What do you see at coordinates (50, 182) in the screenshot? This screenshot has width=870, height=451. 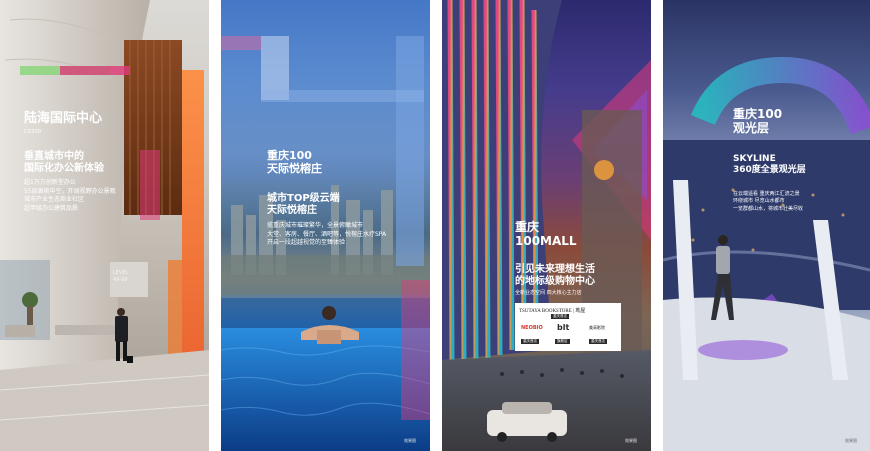 I see `bullet-item: 超1万方创新型办公` at bounding box center [50, 182].